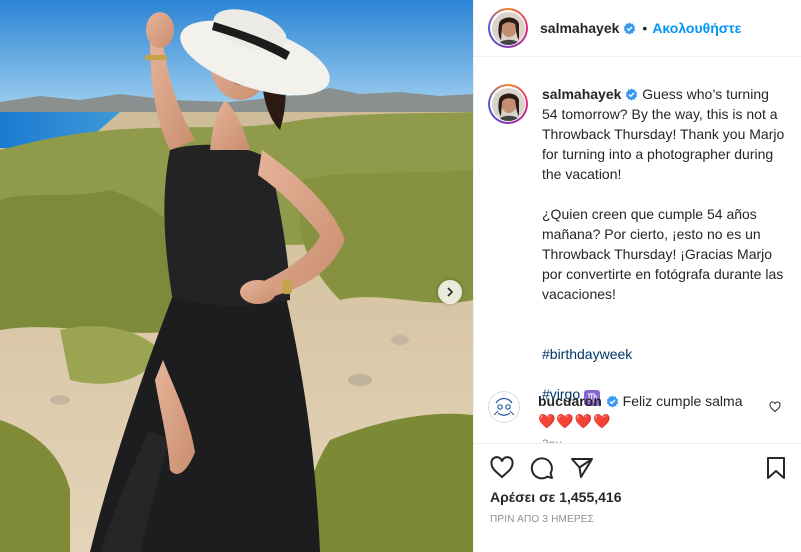 Image resolution: width=801 pixels, height=552 pixels. I want to click on author-avatar, so click(508, 28).